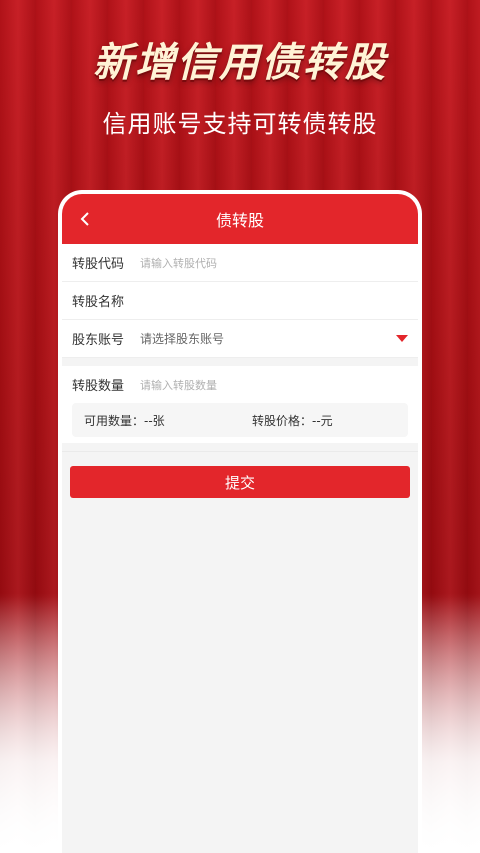 The image size is (480, 853). What do you see at coordinates (240, 63) in the screenshot?
I see `promo-headline: 新增信用债转股` at bounding box center [240, 63].